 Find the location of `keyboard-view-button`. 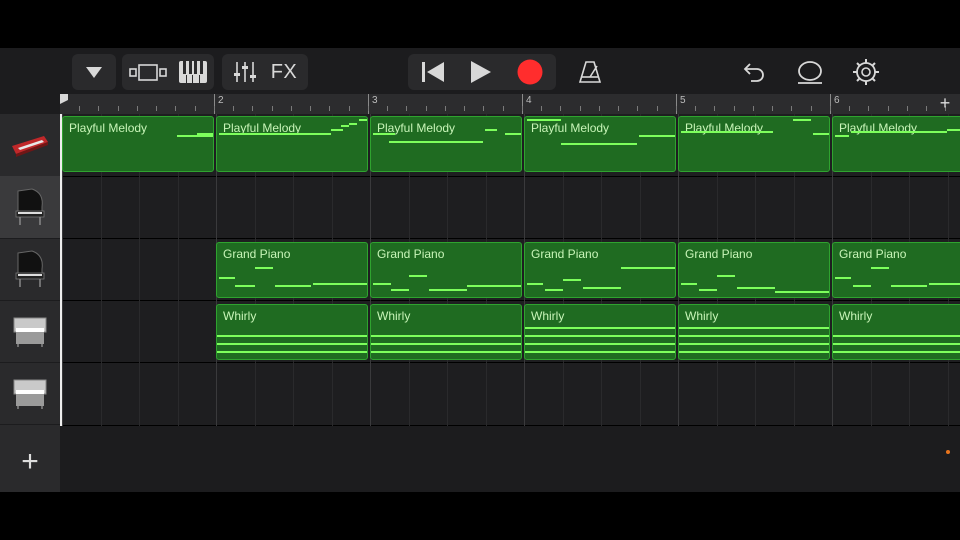

keyboard-view-button is located at coordinates (193, 72).